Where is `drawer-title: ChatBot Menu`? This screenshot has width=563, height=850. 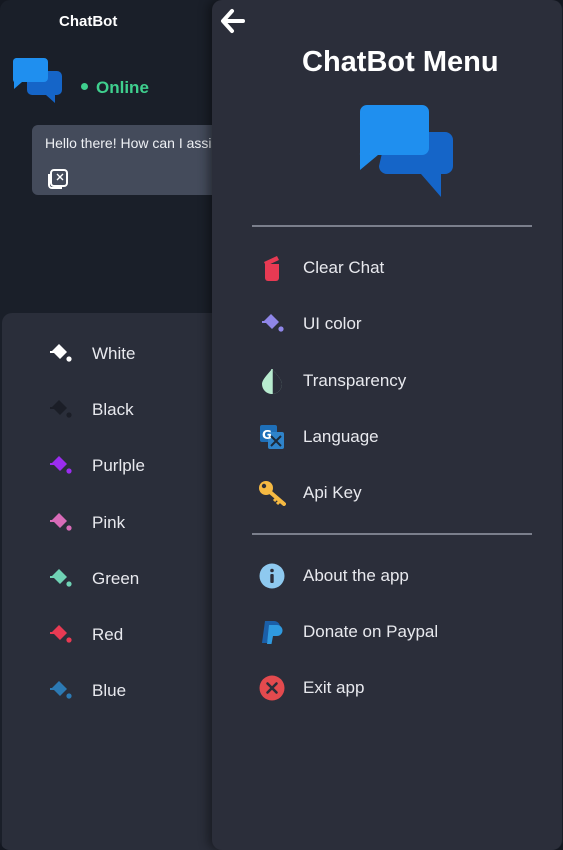 drawer-title: ChatBot Menu is located at coordinates (400, 62).